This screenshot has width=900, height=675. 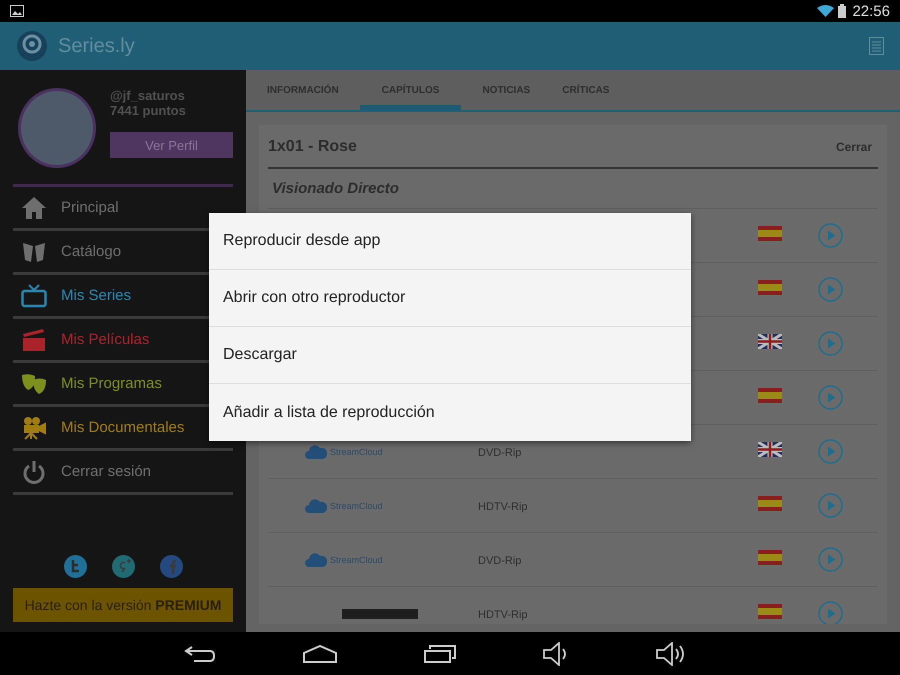 I want to click on app-title: Series.ly, so click(x=97, y=46).